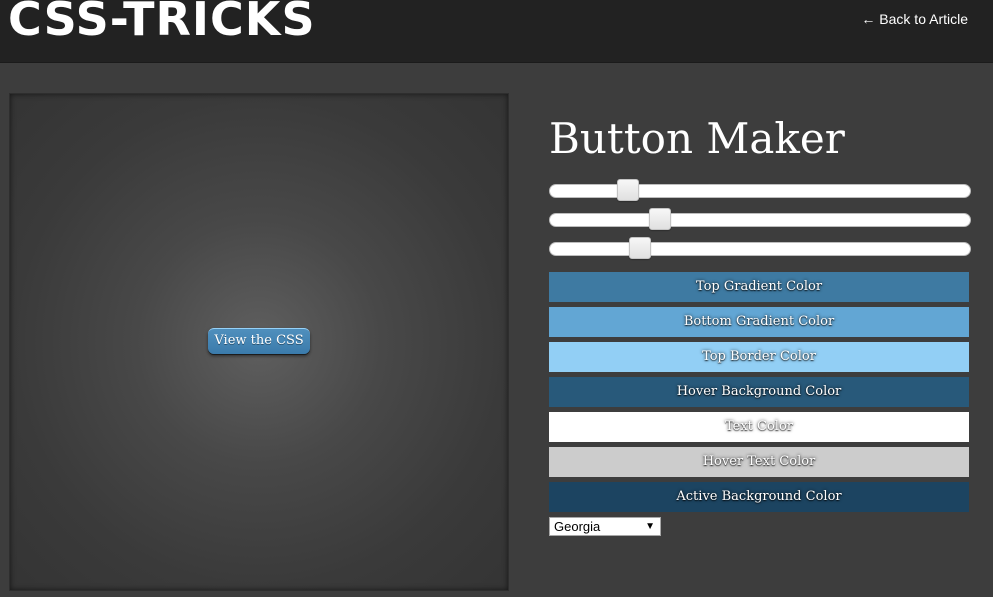 The height and width of the screenshot is (597, 993). What do you see at coordinates (605, 526) in the screenshot?
I see `font-family-select: Georgia ▼` at bounding box center [605, 526].